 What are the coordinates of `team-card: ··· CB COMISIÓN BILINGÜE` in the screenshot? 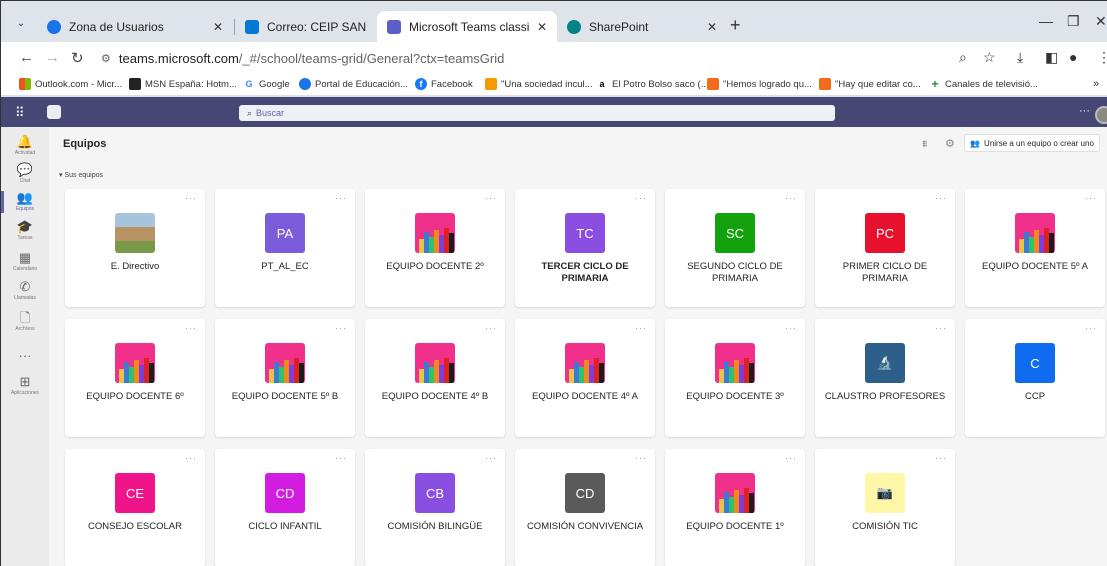 It's located at (435, 507).